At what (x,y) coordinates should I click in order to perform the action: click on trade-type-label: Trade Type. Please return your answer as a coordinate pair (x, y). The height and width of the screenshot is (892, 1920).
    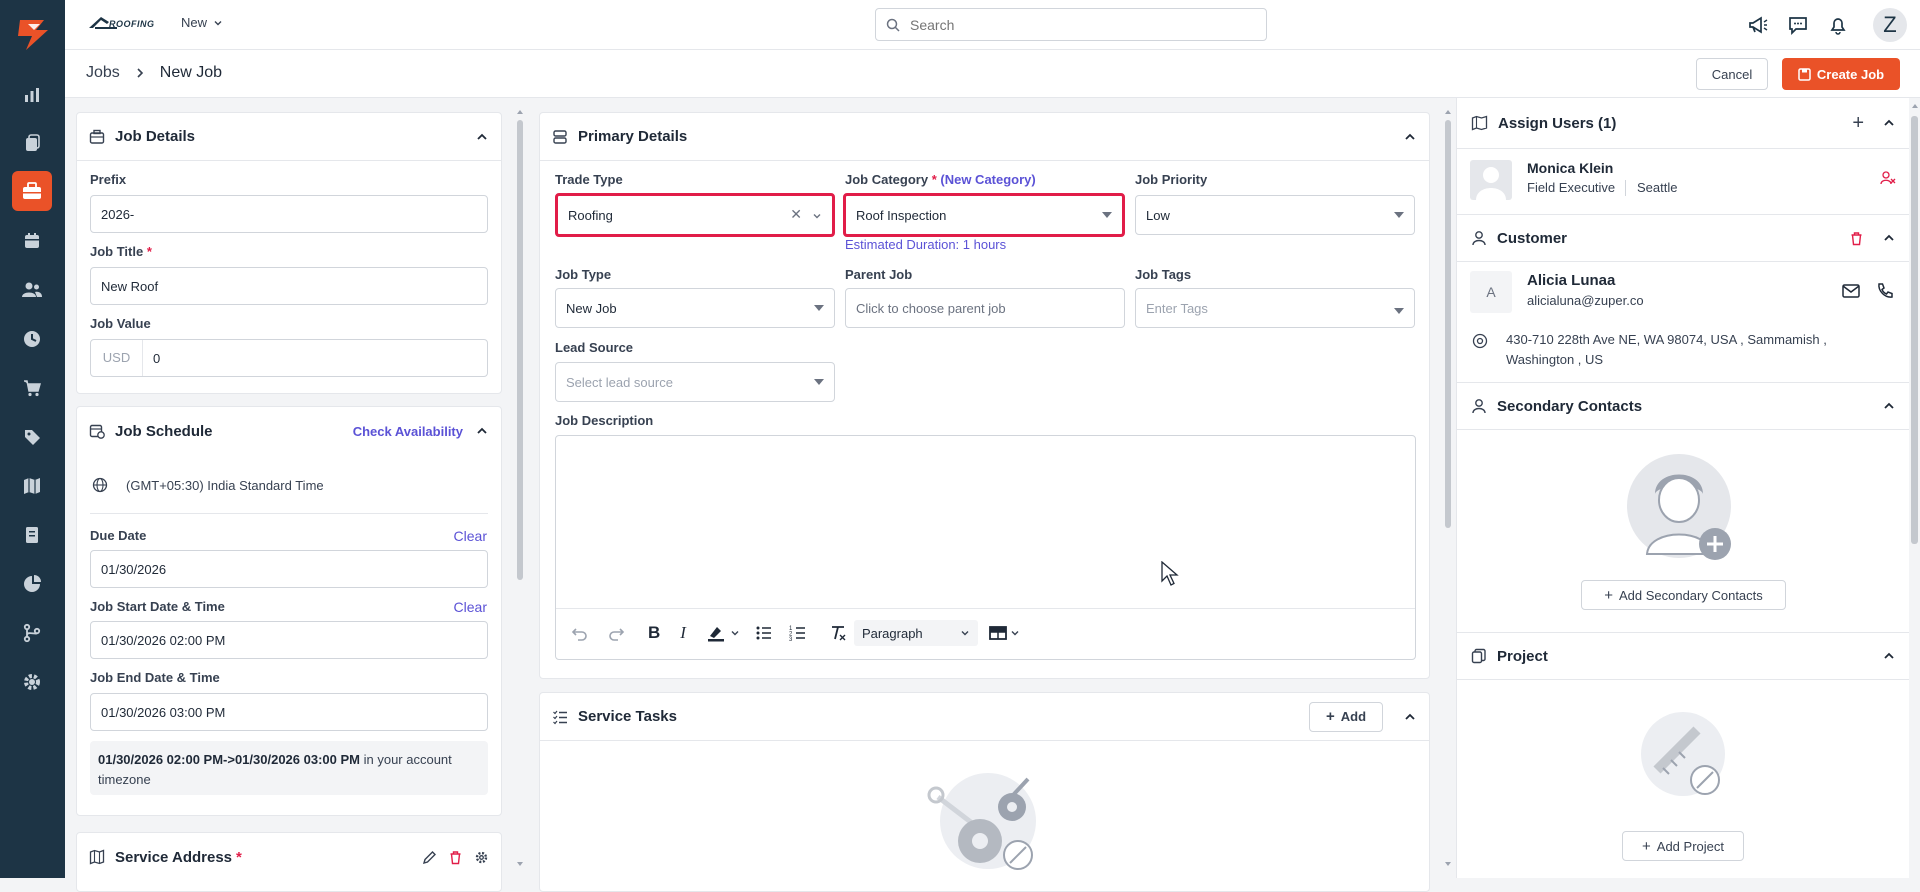
    Looking at the image, I should click on (589, 179).